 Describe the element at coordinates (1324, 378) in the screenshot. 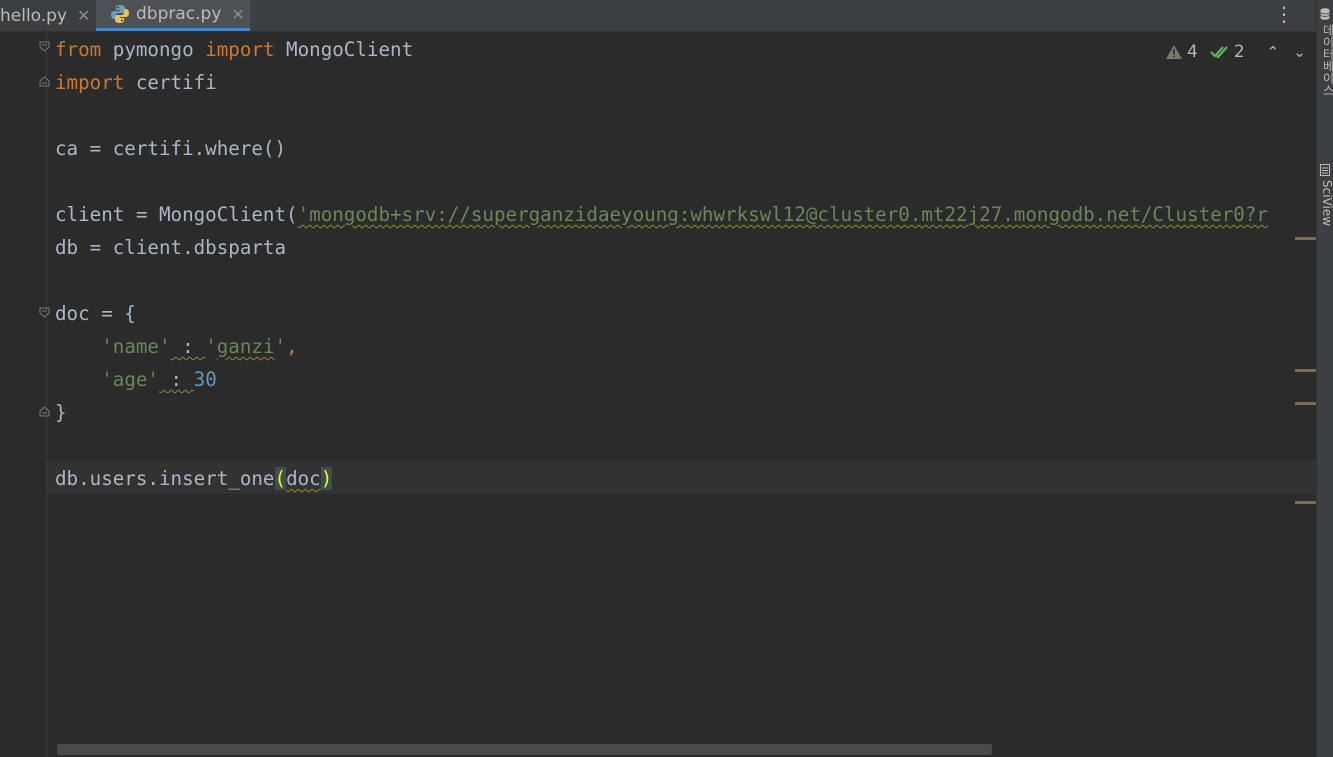

I see `right-tool-strip: 데이터베이스 SciView` at that location.